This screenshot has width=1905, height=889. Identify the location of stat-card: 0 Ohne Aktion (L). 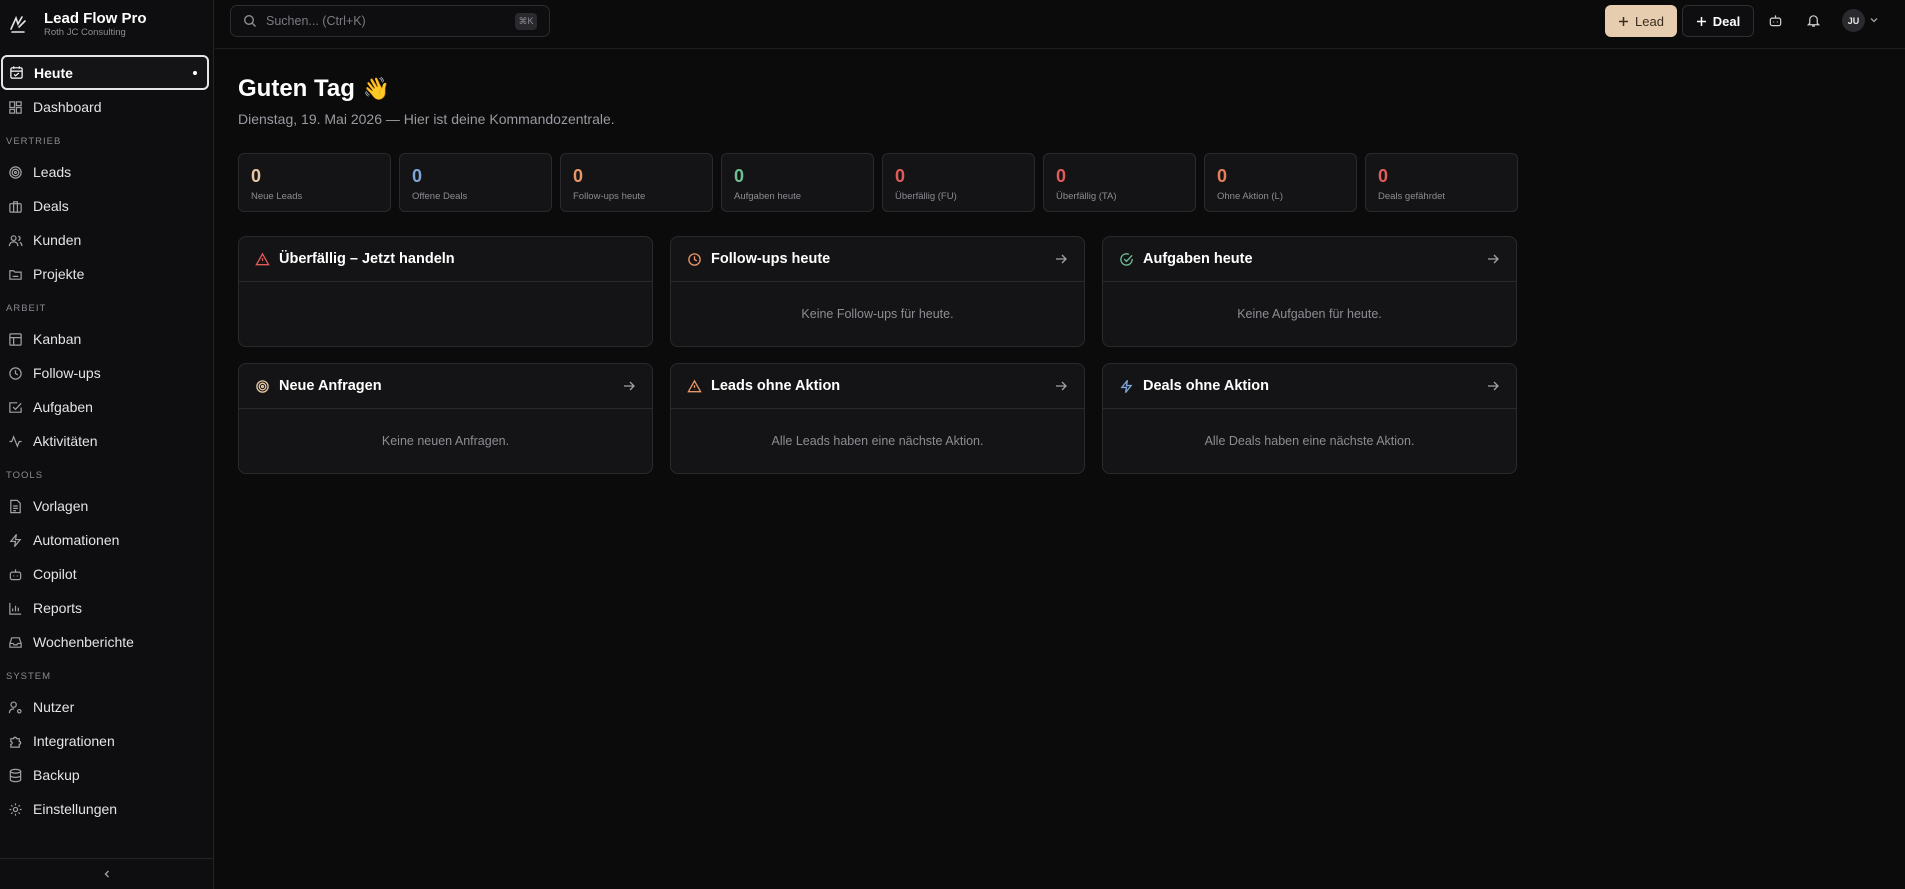
(1280, 182).